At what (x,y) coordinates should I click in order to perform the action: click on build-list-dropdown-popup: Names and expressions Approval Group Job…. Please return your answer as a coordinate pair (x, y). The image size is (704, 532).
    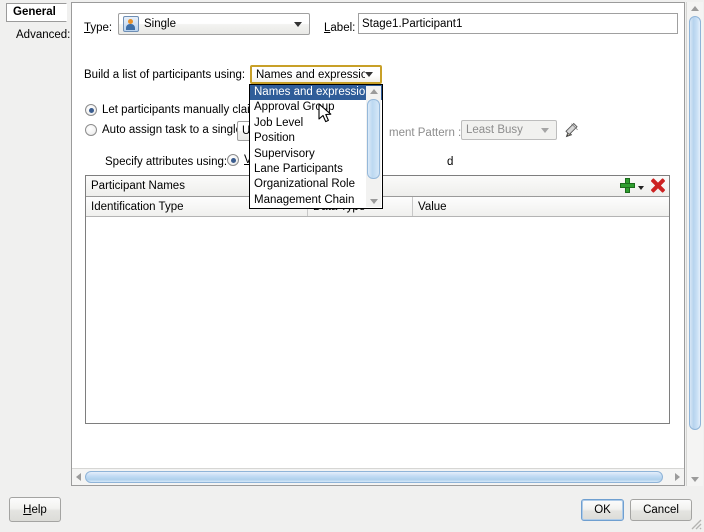
    Looking at the image, I should click on (316, 147).